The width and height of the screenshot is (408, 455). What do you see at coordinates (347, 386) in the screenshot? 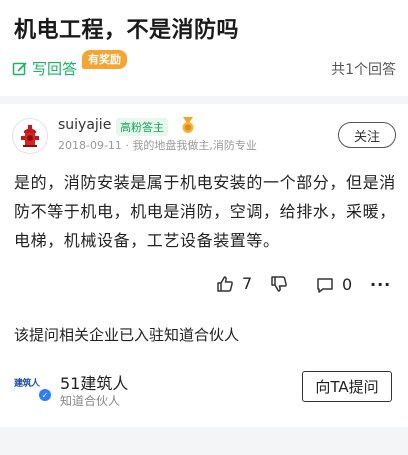
I see `ask-ta-button: 向TA提问` at bounding box center [347, 386].